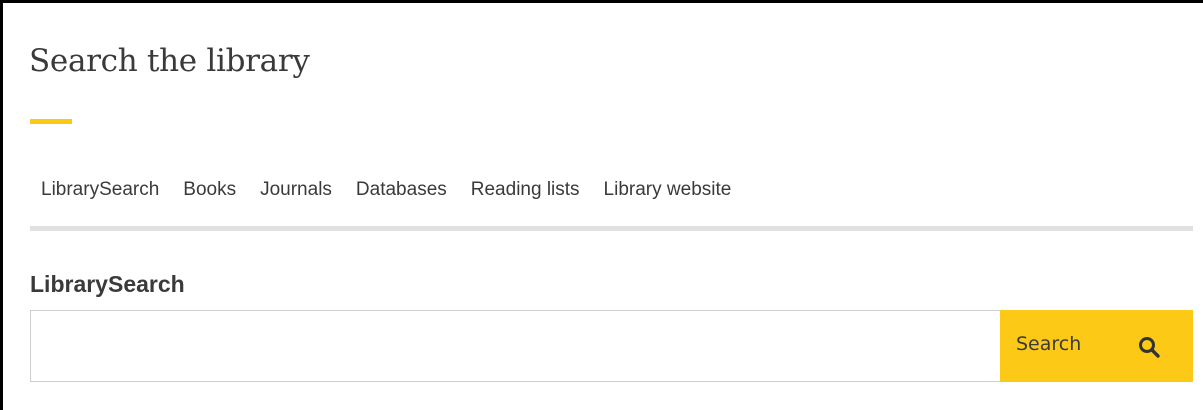 The width and height of the screenshot is (1203, 410). I want to click on search-icon, so click(1149, 347).